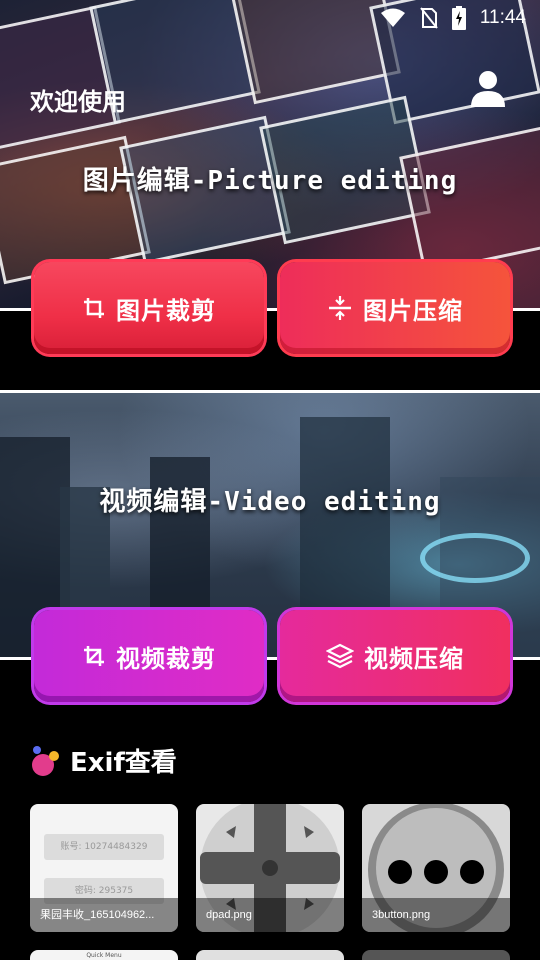  Describe the element at coordinates (270, 915) in the screenshot. I see `thumbnail-filename: dpad.png` at that location.